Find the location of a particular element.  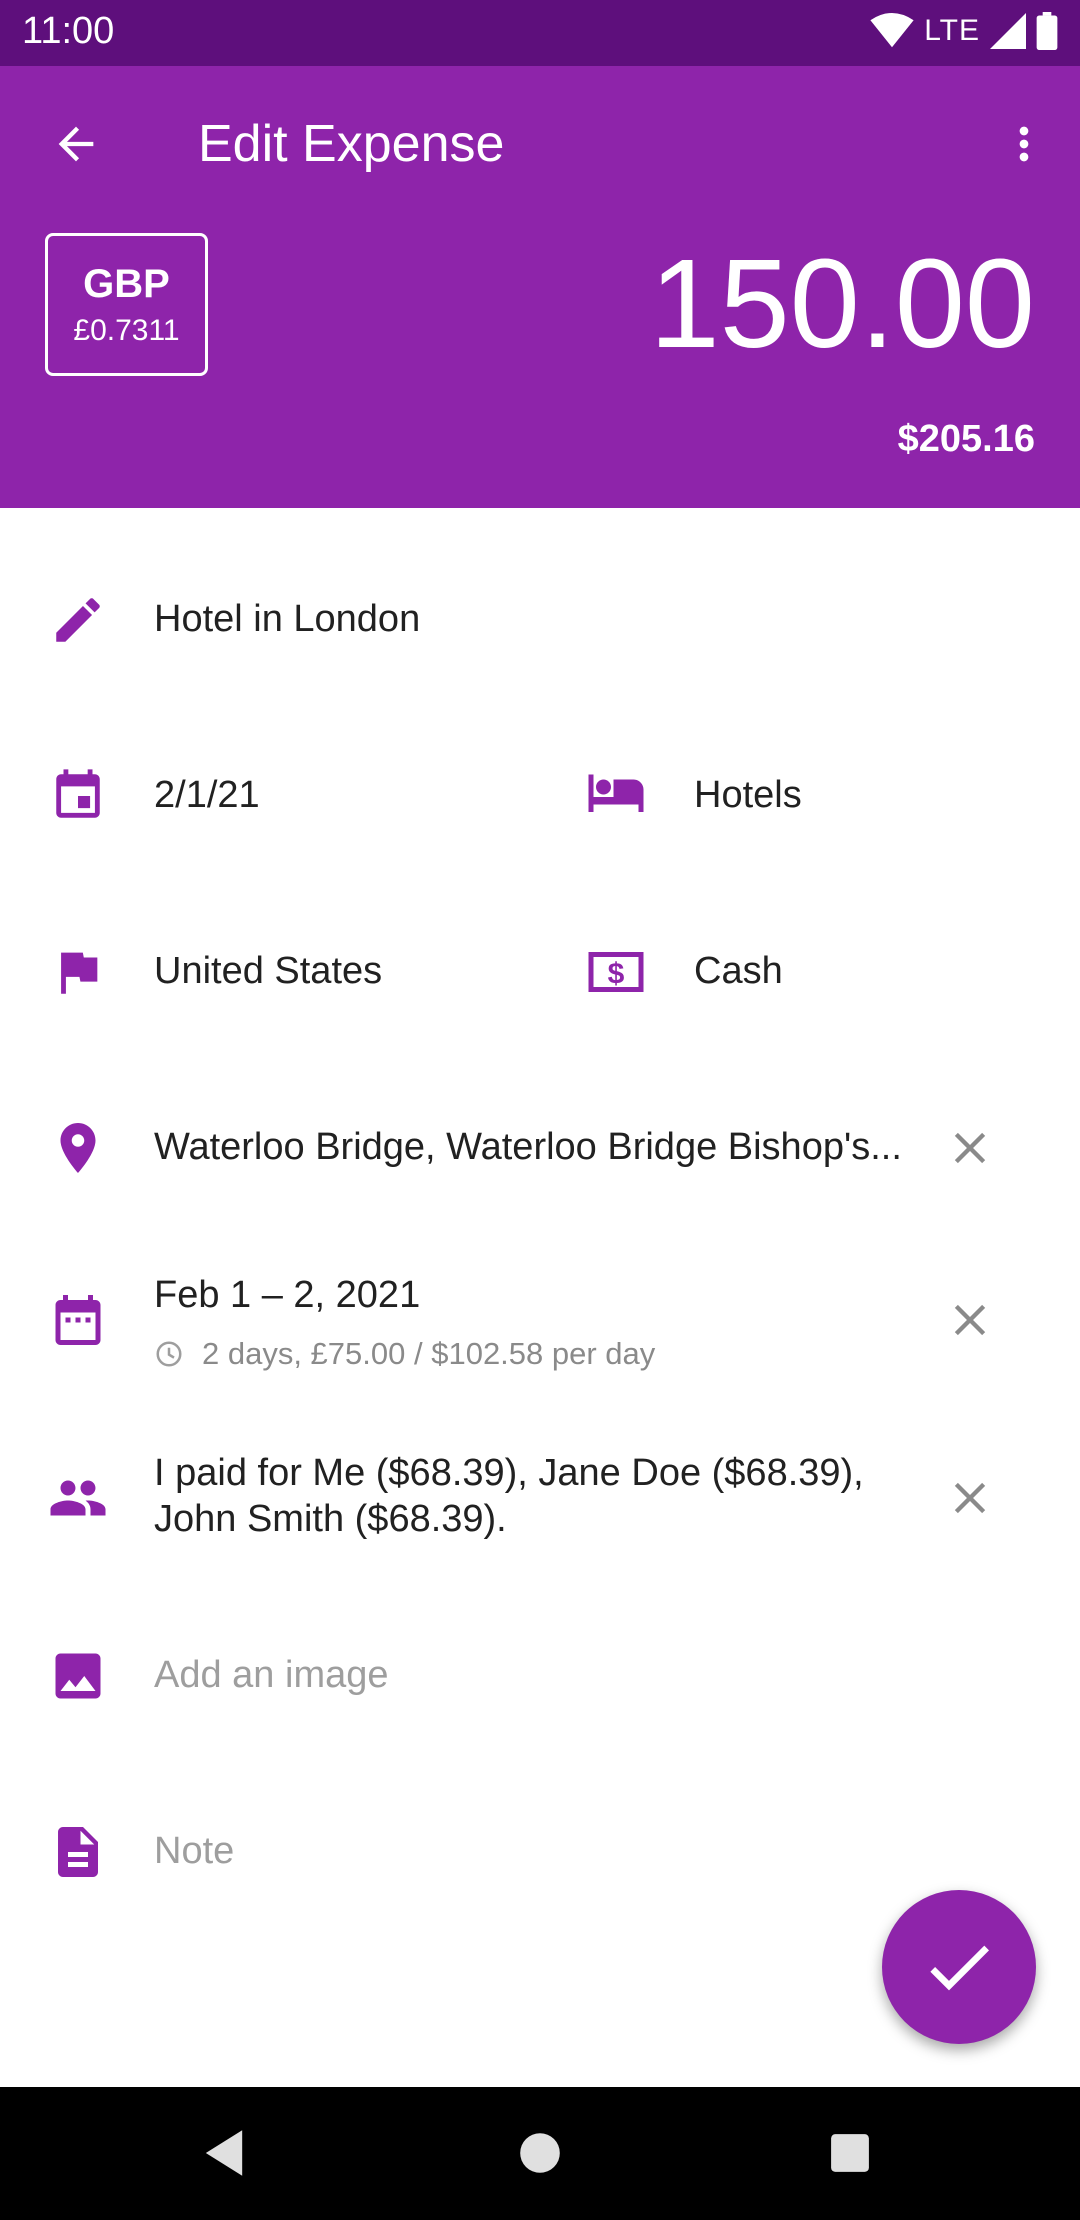

nav-recents-button is located at coordinates (850, 2153).